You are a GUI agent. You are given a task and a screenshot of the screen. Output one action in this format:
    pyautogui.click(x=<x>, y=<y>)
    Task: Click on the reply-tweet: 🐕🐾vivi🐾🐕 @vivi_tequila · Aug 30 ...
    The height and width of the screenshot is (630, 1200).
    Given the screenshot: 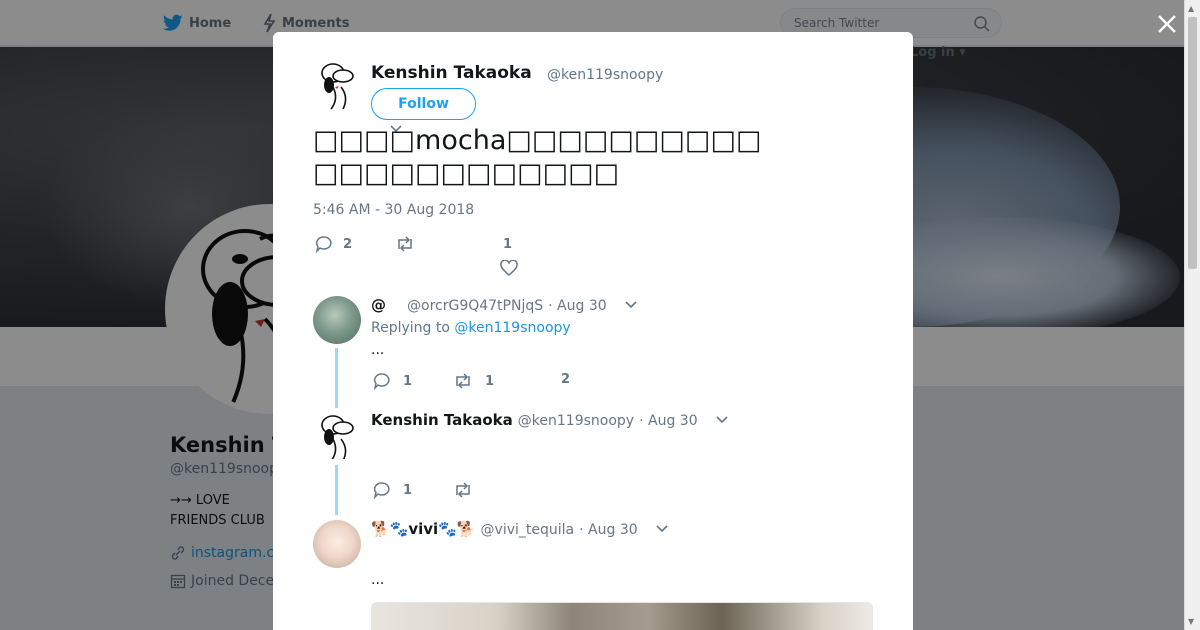 What is the action you would take?
    pyautogui.click(x=593, y=575)
    